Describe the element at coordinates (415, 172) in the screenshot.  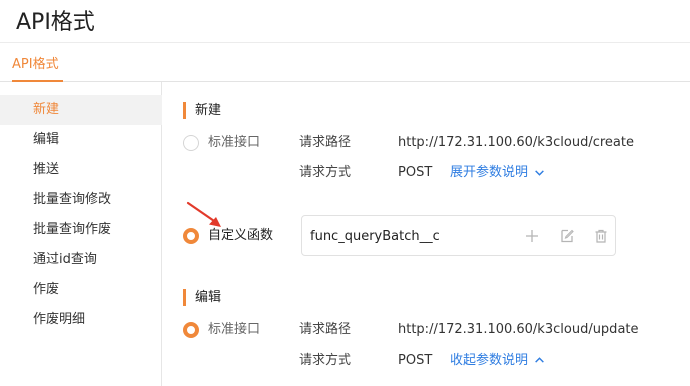
I see `create-method-value: POST` at that location.